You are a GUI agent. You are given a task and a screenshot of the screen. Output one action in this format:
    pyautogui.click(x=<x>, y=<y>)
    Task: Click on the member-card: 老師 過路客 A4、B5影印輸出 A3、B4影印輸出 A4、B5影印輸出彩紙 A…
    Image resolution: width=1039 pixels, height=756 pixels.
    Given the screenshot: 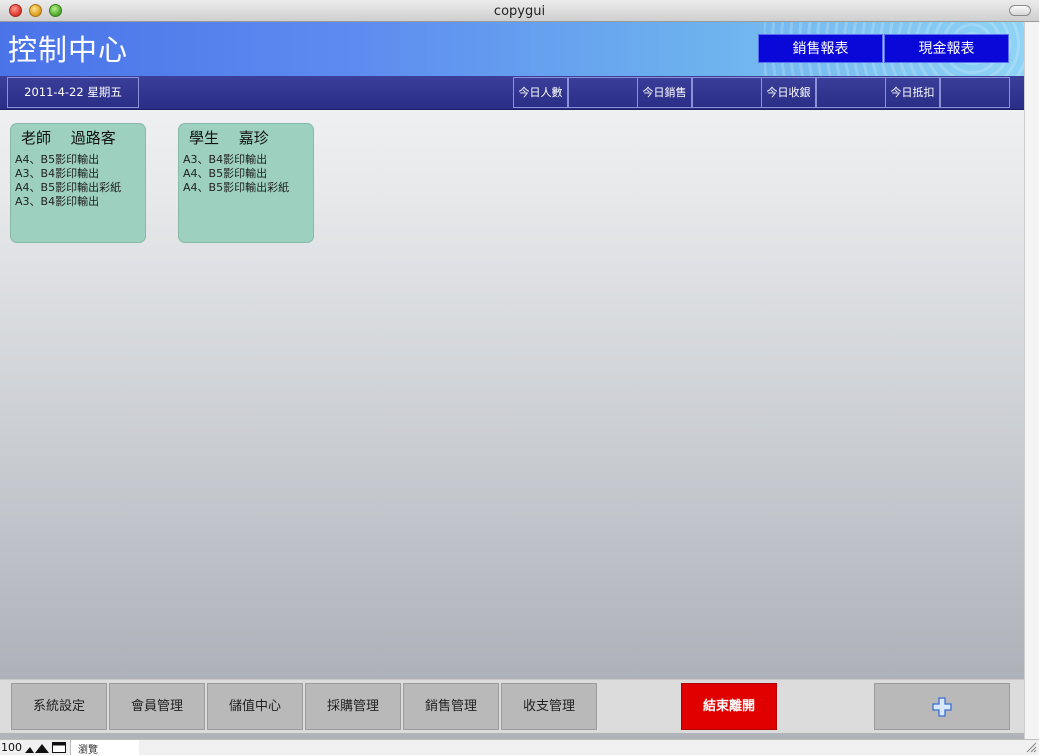 What is the action you would take?
    pyautogui.click(x=78, y=183)
    